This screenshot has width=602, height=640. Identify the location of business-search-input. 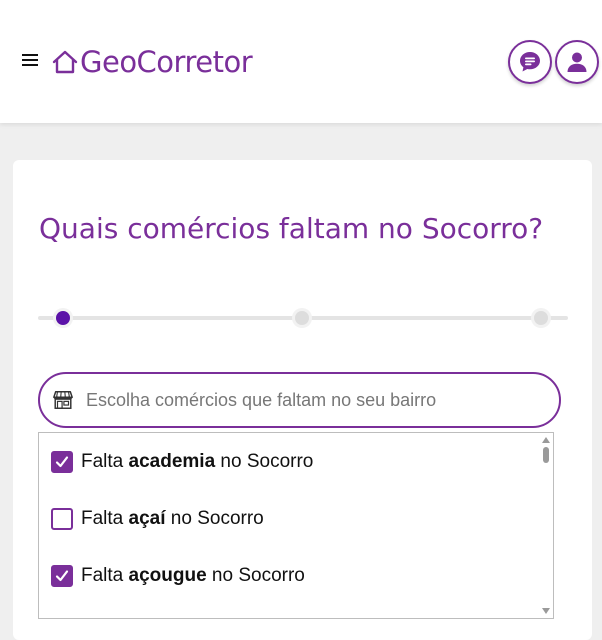
(322, 400).